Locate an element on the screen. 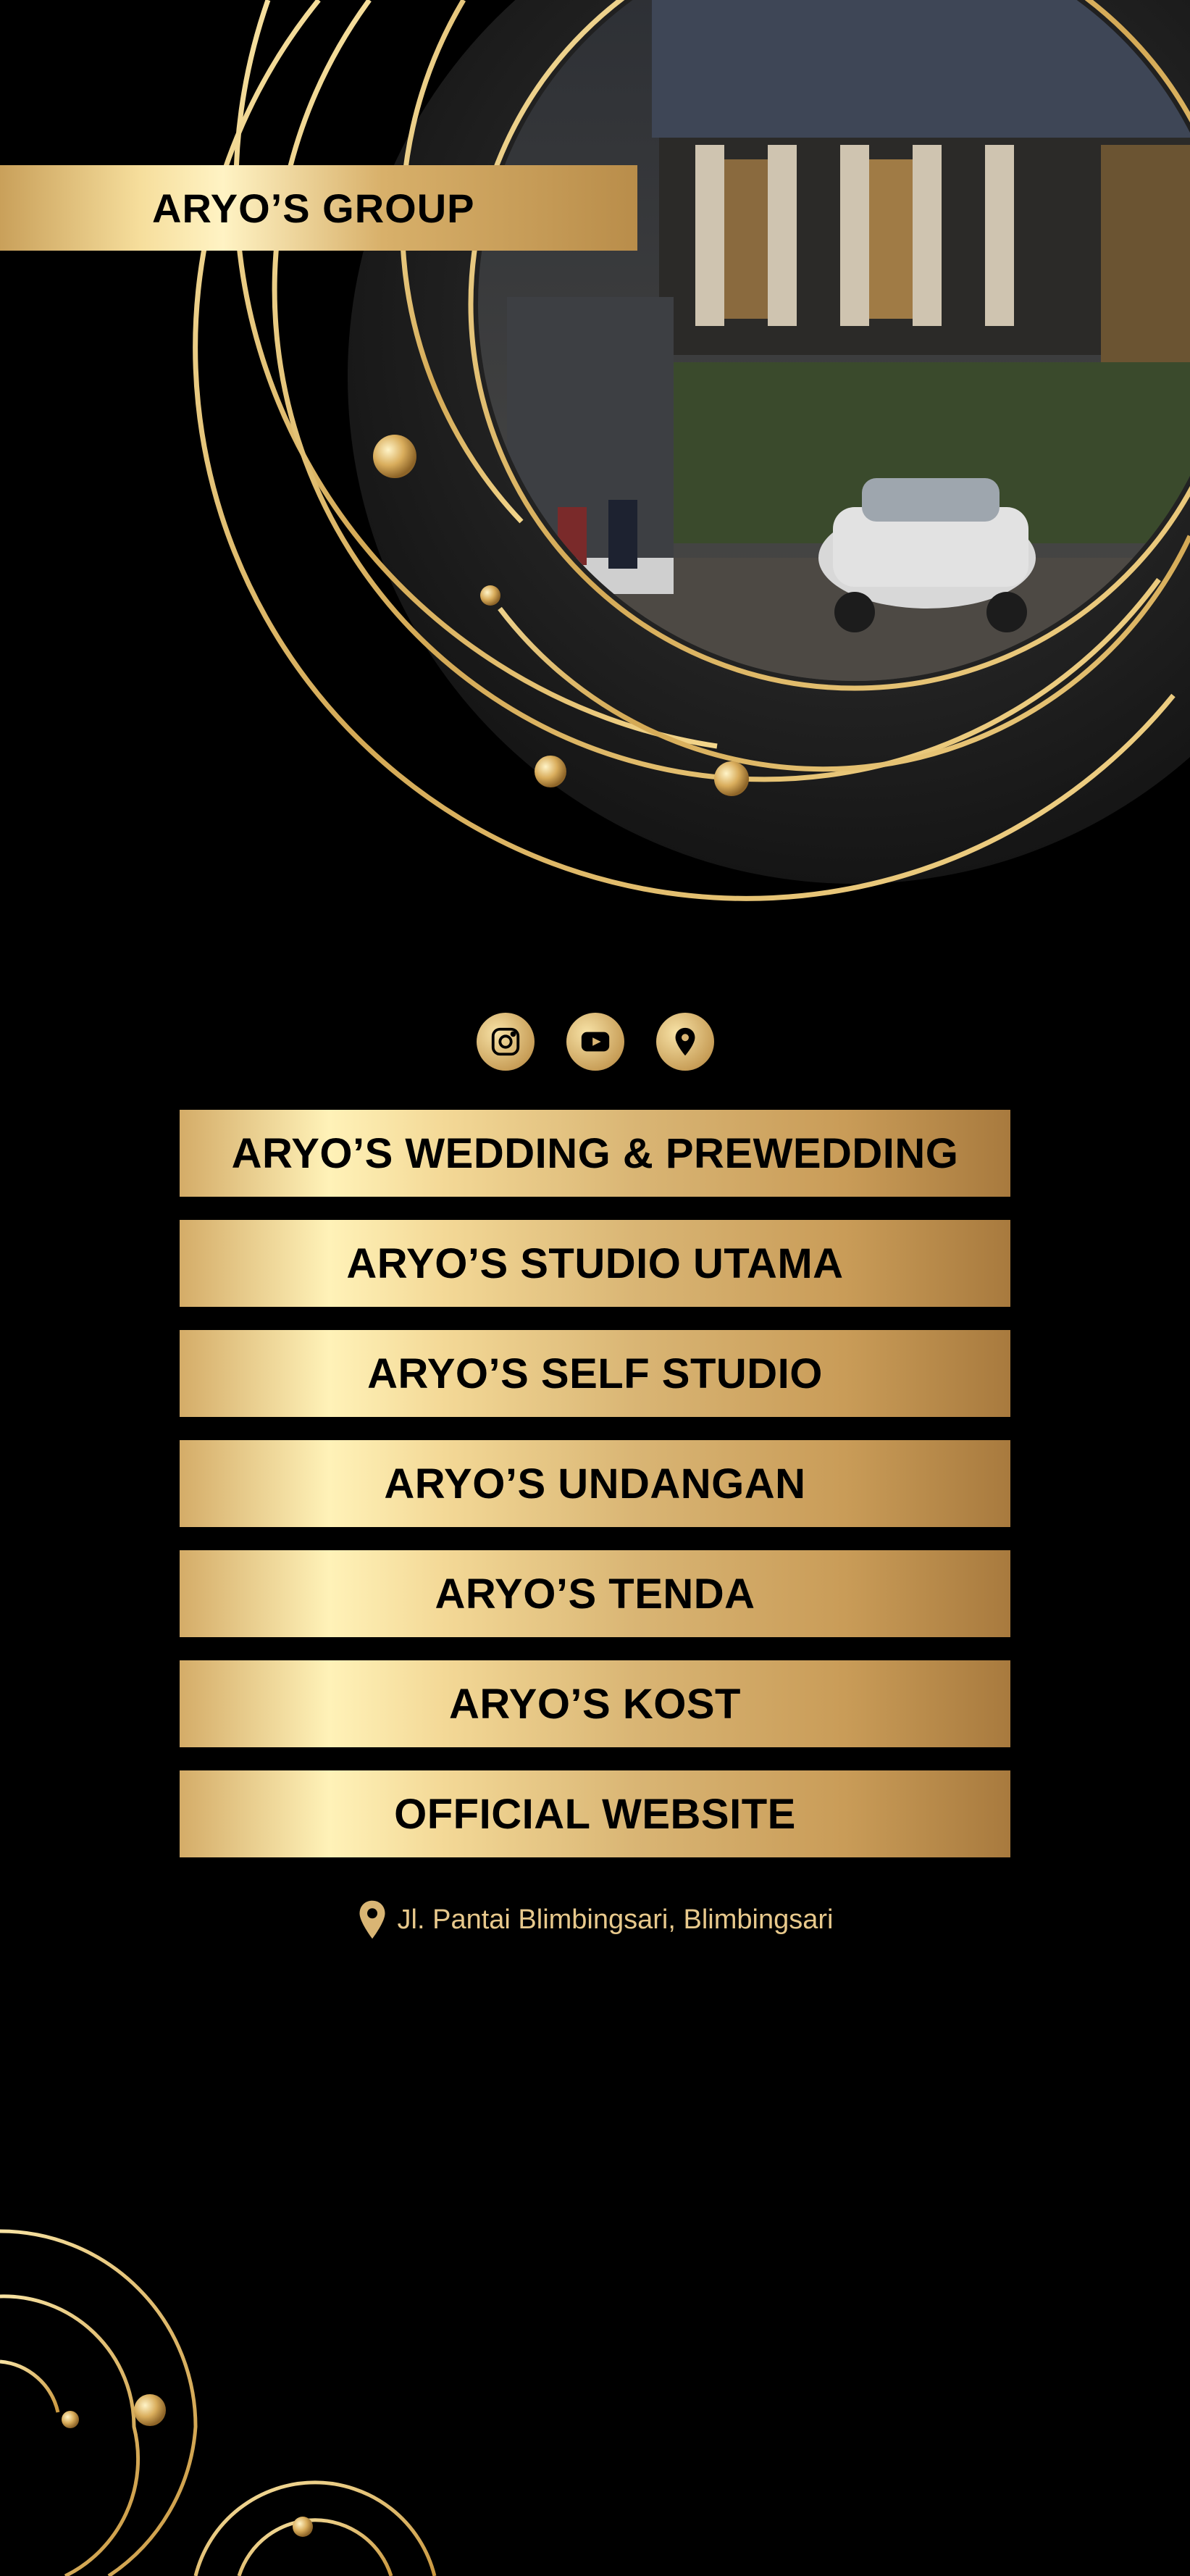 Image resolution: width=1190 pixels, height=2576 pixels. youtube-icon is located at coordinates (595, 1042).